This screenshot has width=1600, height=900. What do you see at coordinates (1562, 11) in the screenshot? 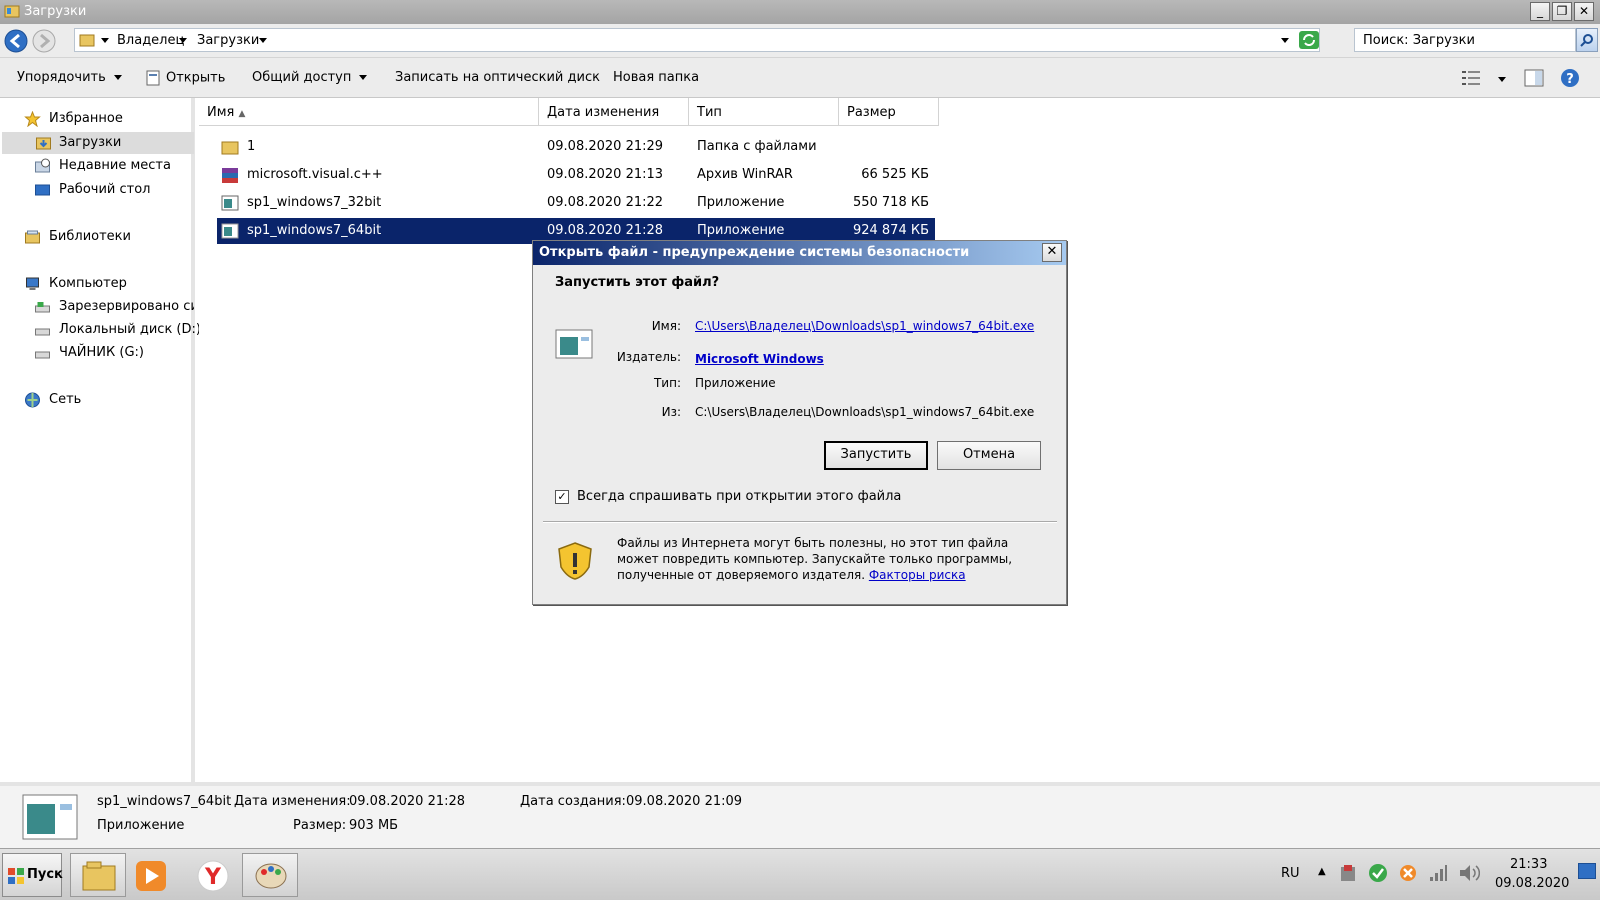
I see `restore-button: ❐` at bounding box center [1562, 11].